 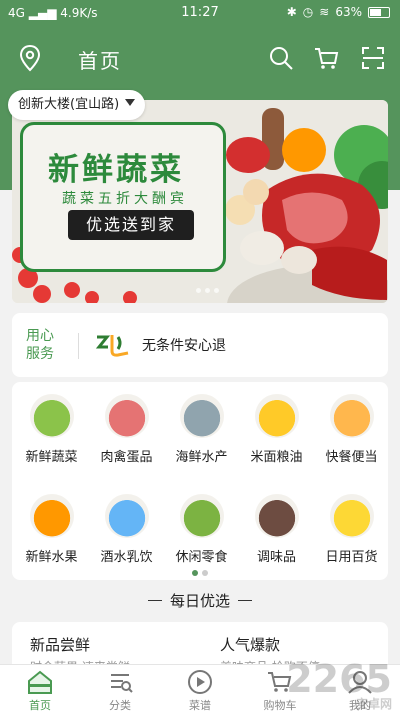 What do you see at coordinates (281, 58) in the screenshot?
I see `search-icon` at bounding box center [281, 58].